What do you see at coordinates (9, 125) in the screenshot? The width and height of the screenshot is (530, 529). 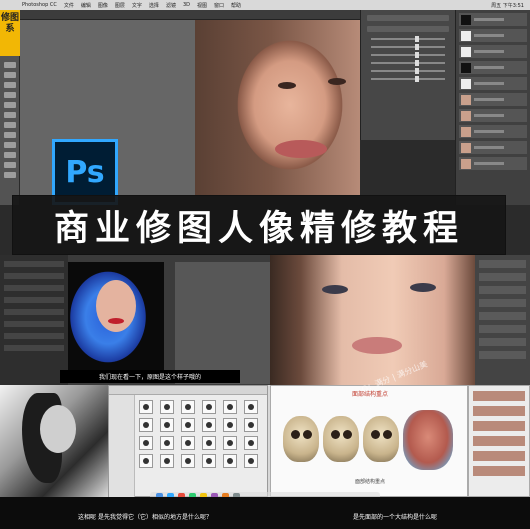 I see `eraser-tool-icon` at bounding box center [9, 125].